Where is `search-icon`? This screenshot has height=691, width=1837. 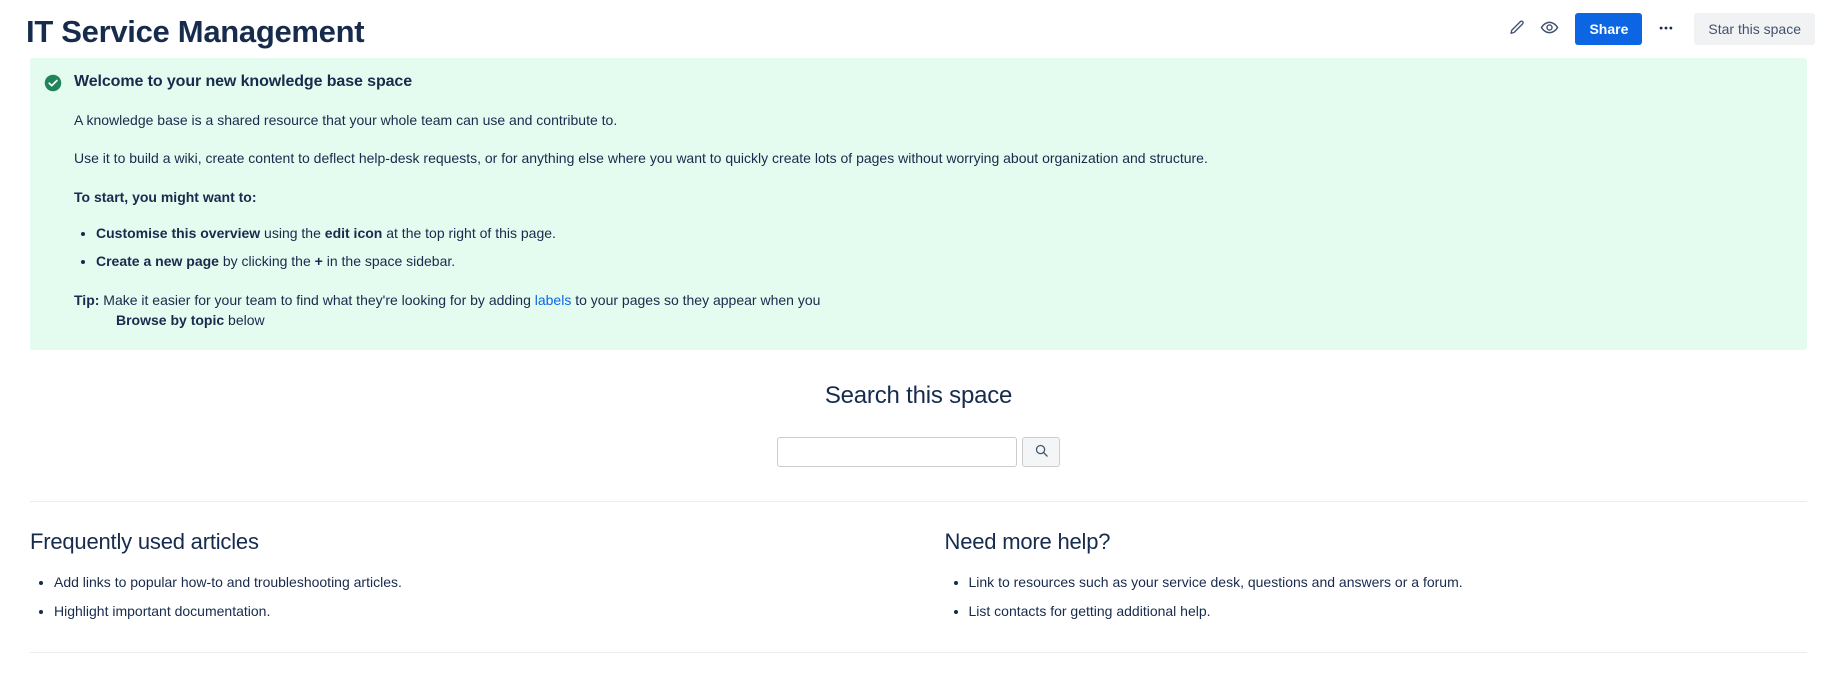
search-icon is located at coordinates (1041, 452).